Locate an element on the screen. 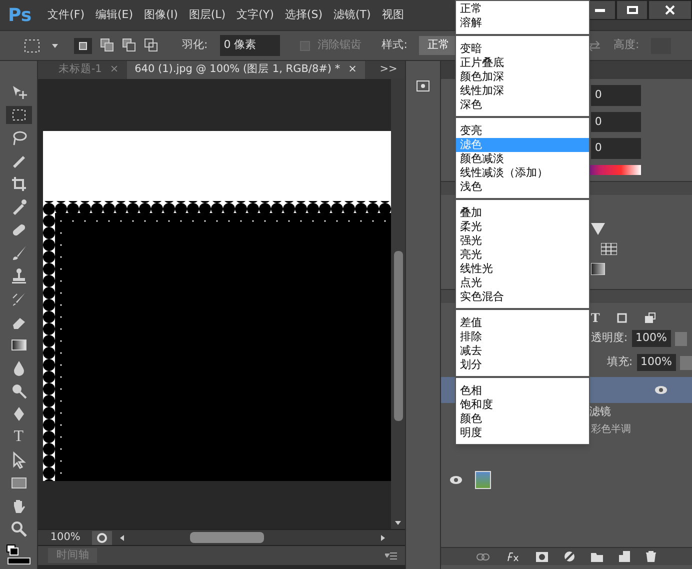 The height and width of the screenshot is (569, 692). menu-option: 明度 is located at coordinates (522, 433).